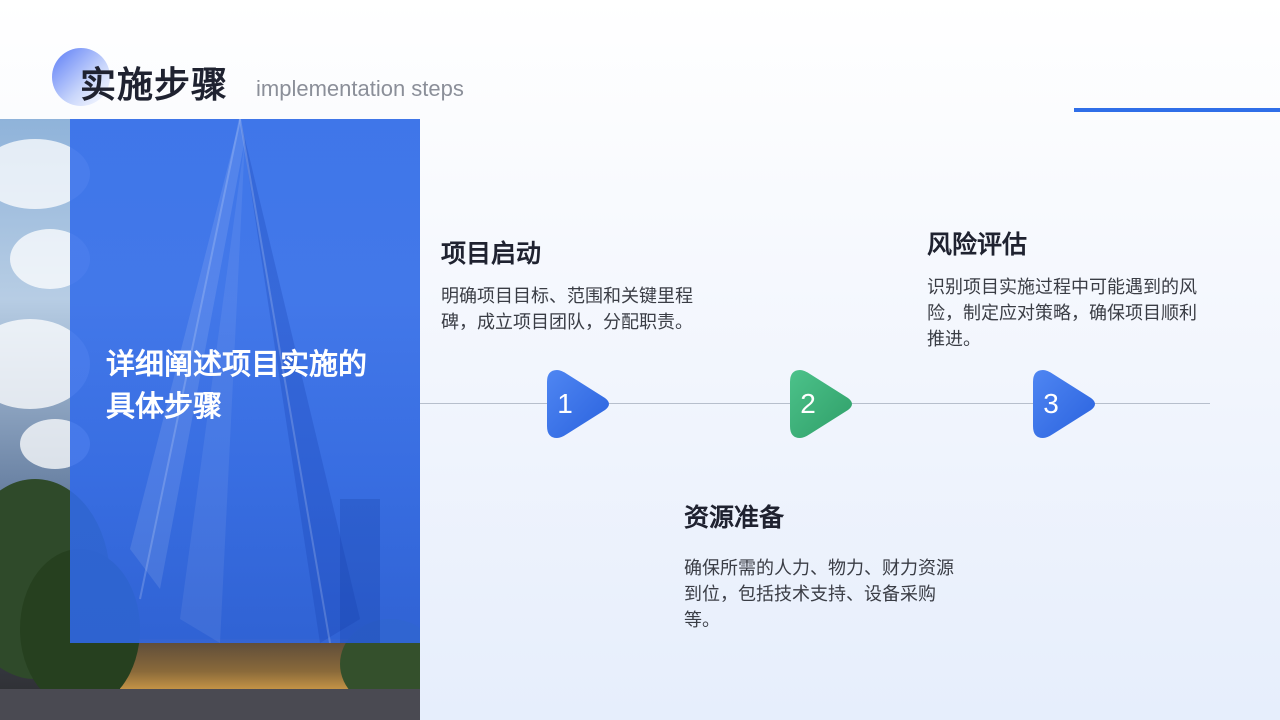  What do you see at coordinates (256, 385) in the screenshot?
I see `hero-text: 详细阐述项目实施的 具体步骤` at bounding box center [256, 385].